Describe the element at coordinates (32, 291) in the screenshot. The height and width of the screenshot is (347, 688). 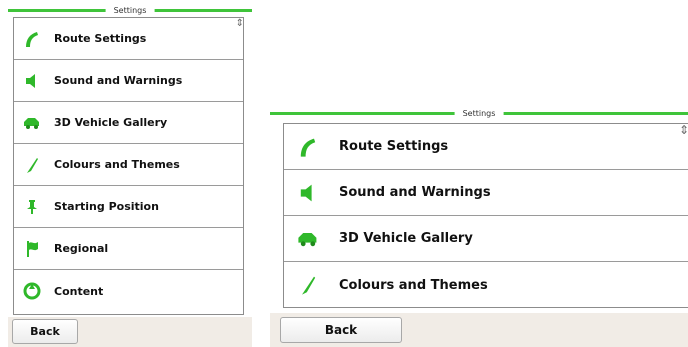
I see `content-icon` at that location.